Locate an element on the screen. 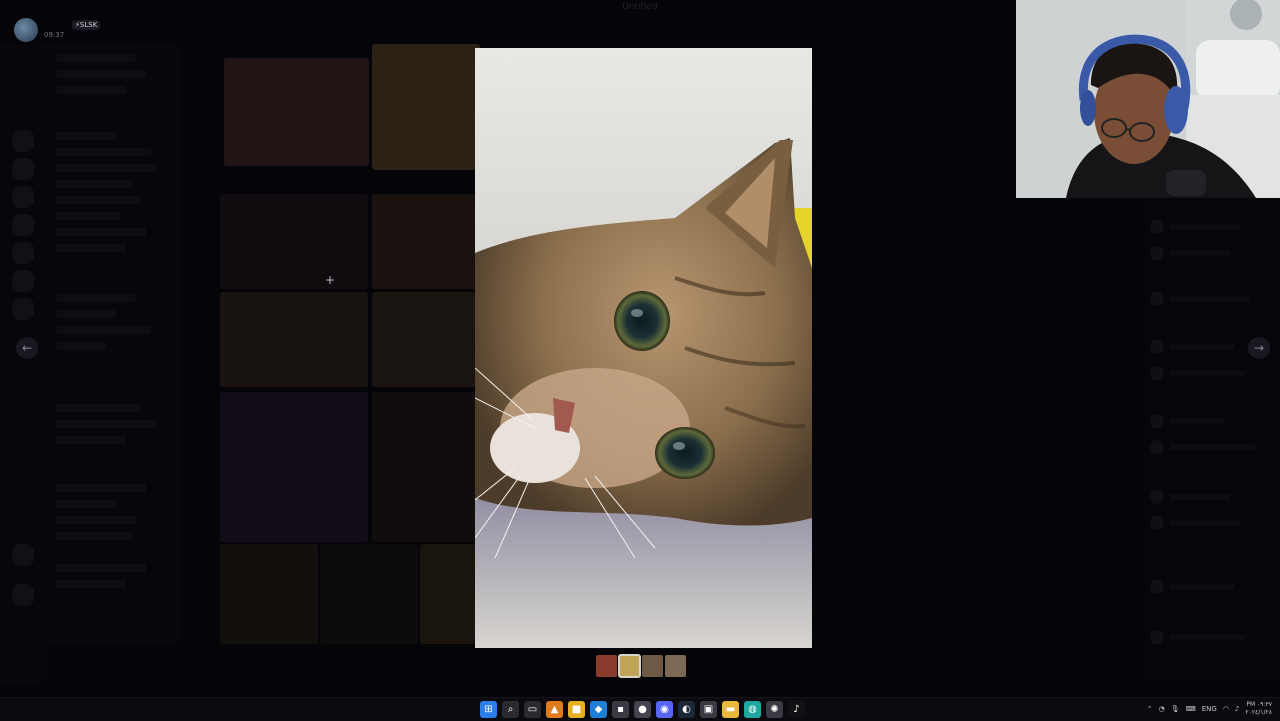  language-indicator: ENG is located at coordinates (1209, 709).